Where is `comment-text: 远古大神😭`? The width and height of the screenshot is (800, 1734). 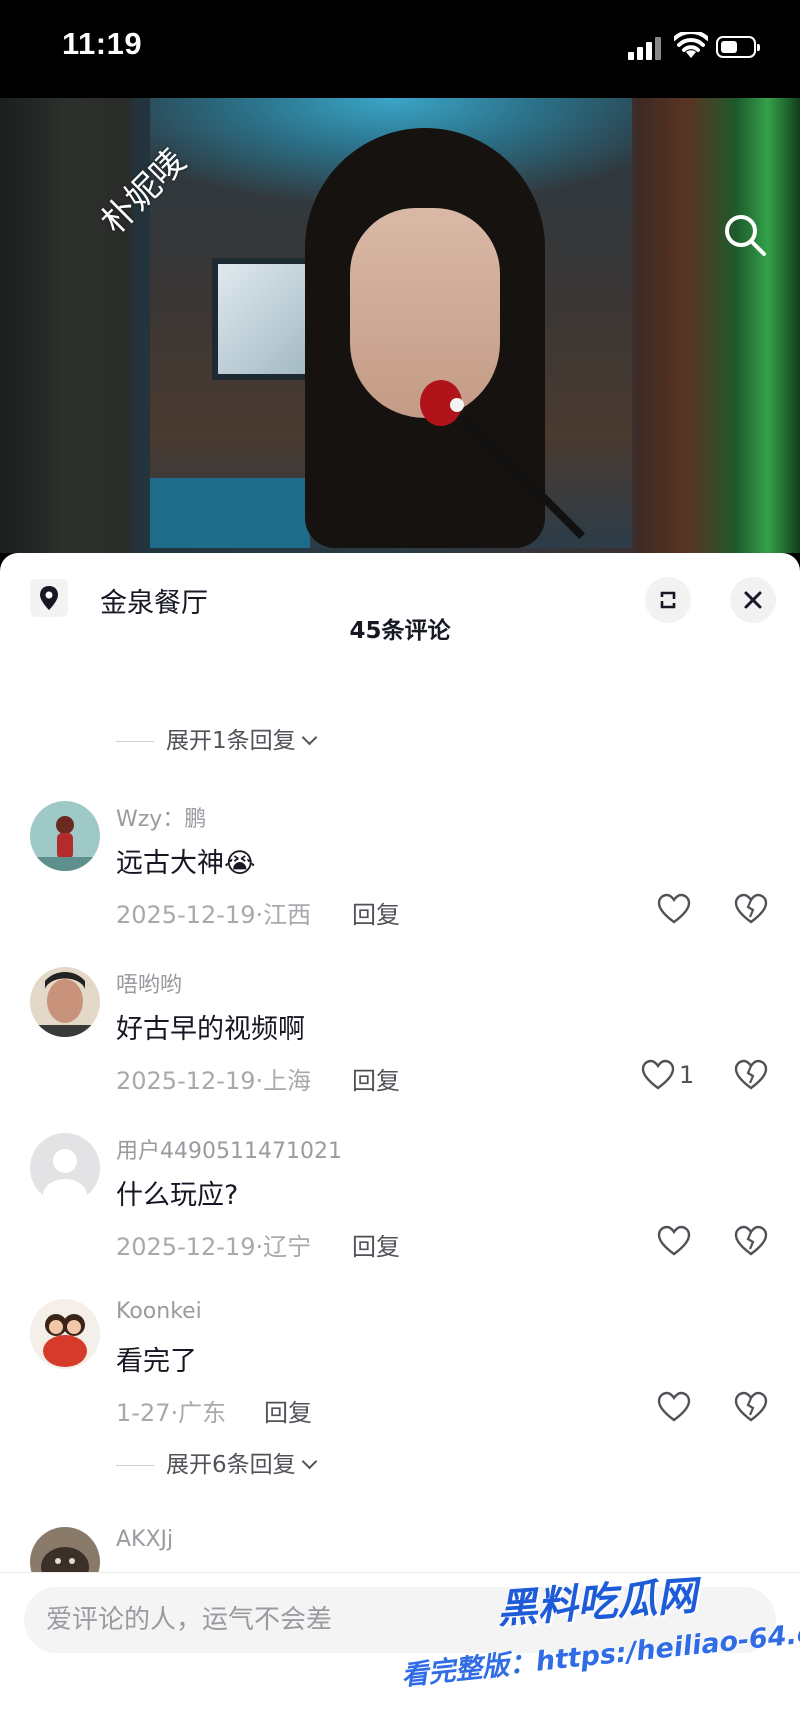
comment-text: 远古大神😭 is located at coordinates (186, 860).